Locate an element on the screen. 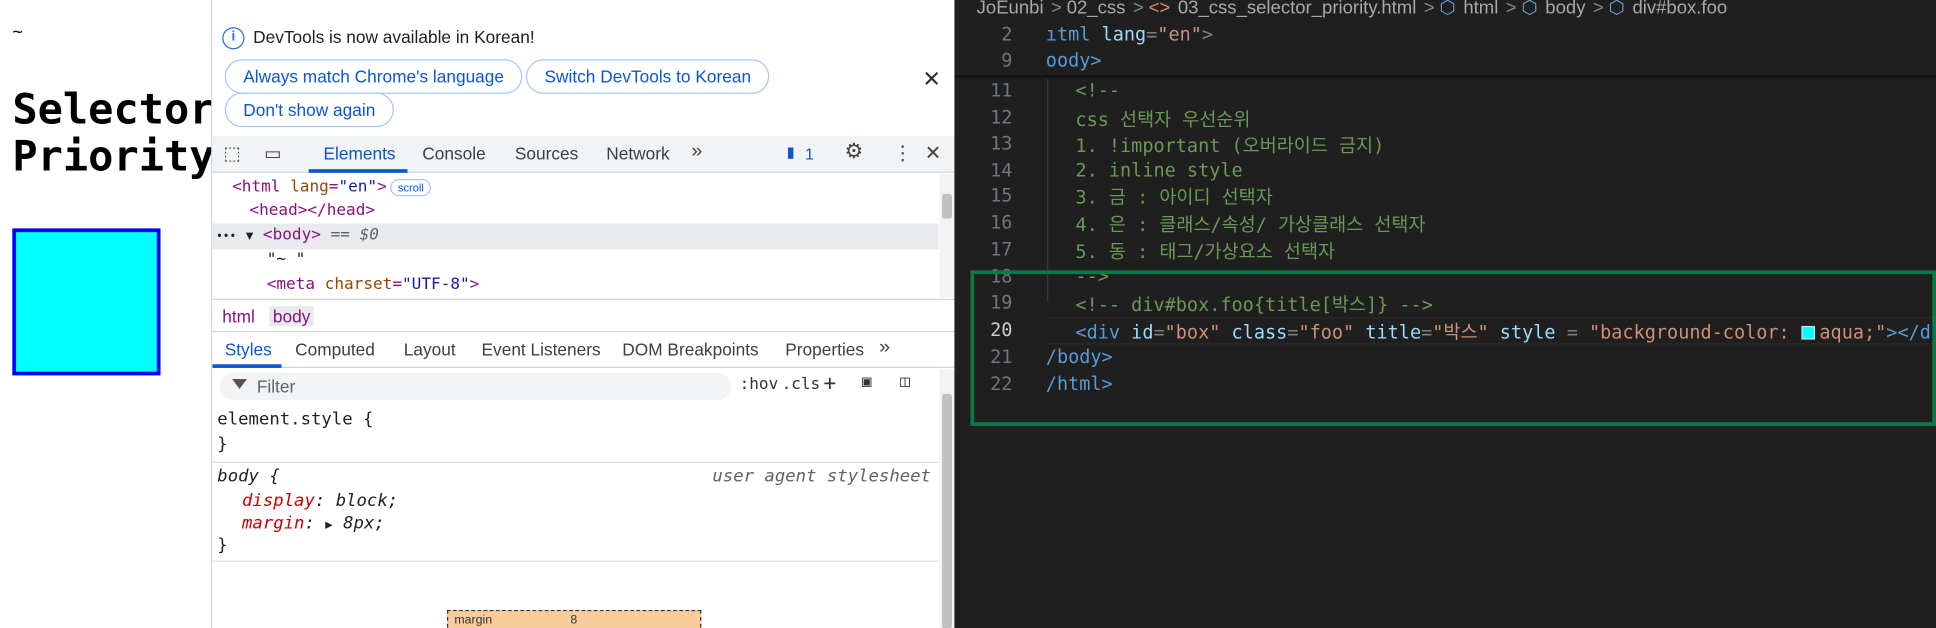  styles-filter-input: Filter is located at coordinates (475, 386).